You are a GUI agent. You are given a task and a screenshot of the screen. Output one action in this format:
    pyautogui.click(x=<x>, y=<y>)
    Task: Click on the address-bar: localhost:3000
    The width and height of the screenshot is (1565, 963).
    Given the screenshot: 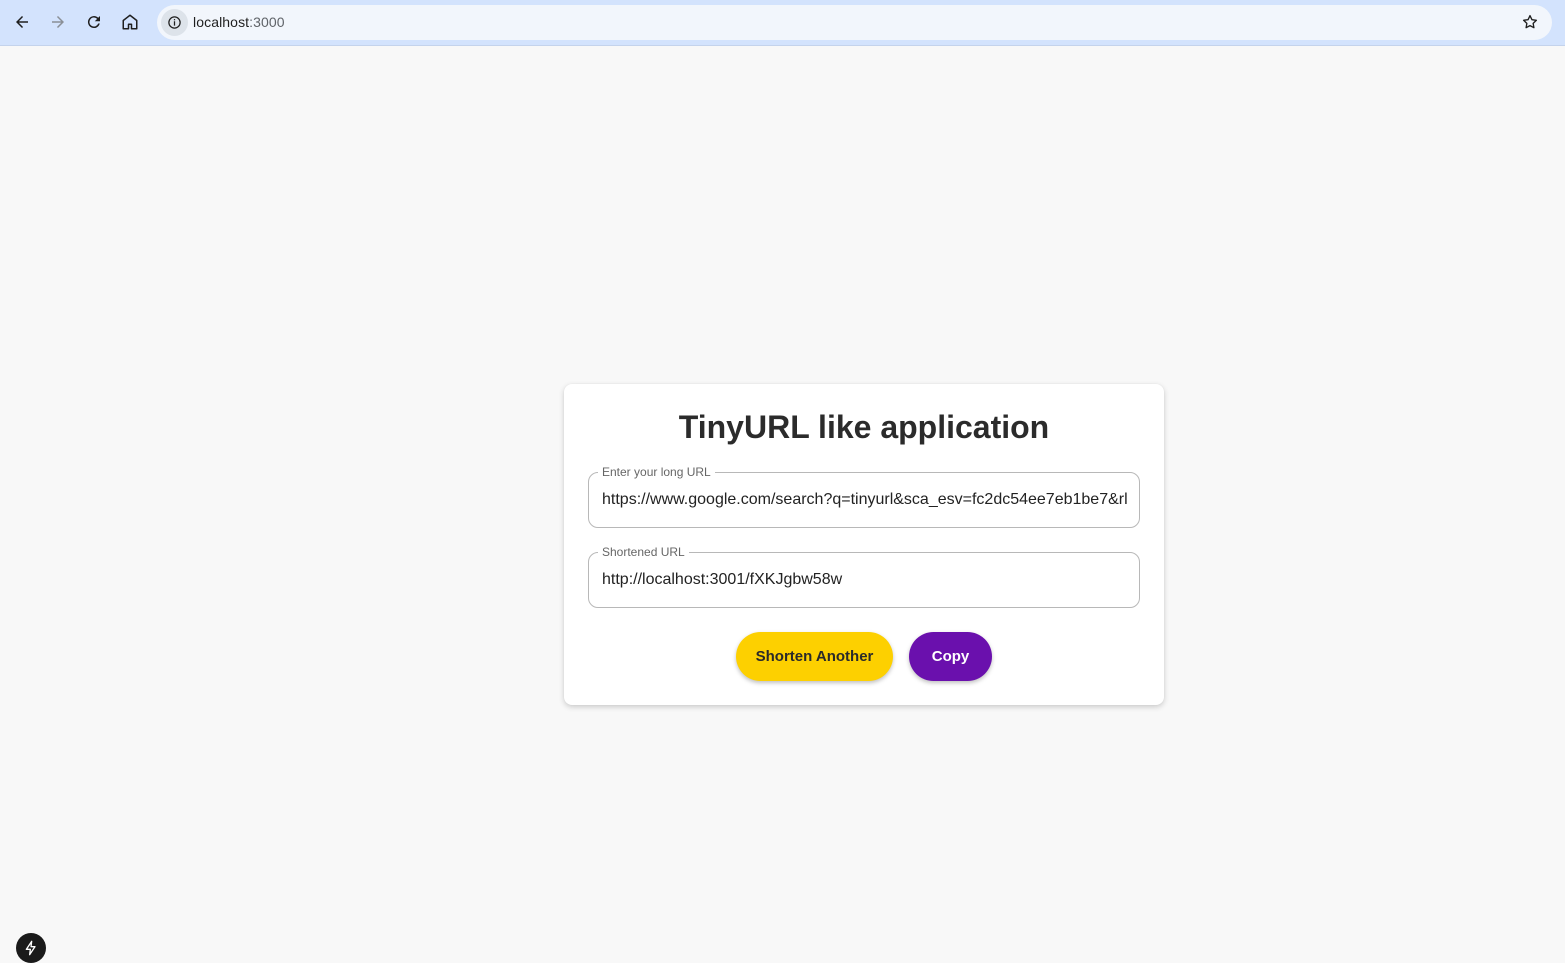 What is the action you would take?
    pyautogui.click(x=854, y=22)
    